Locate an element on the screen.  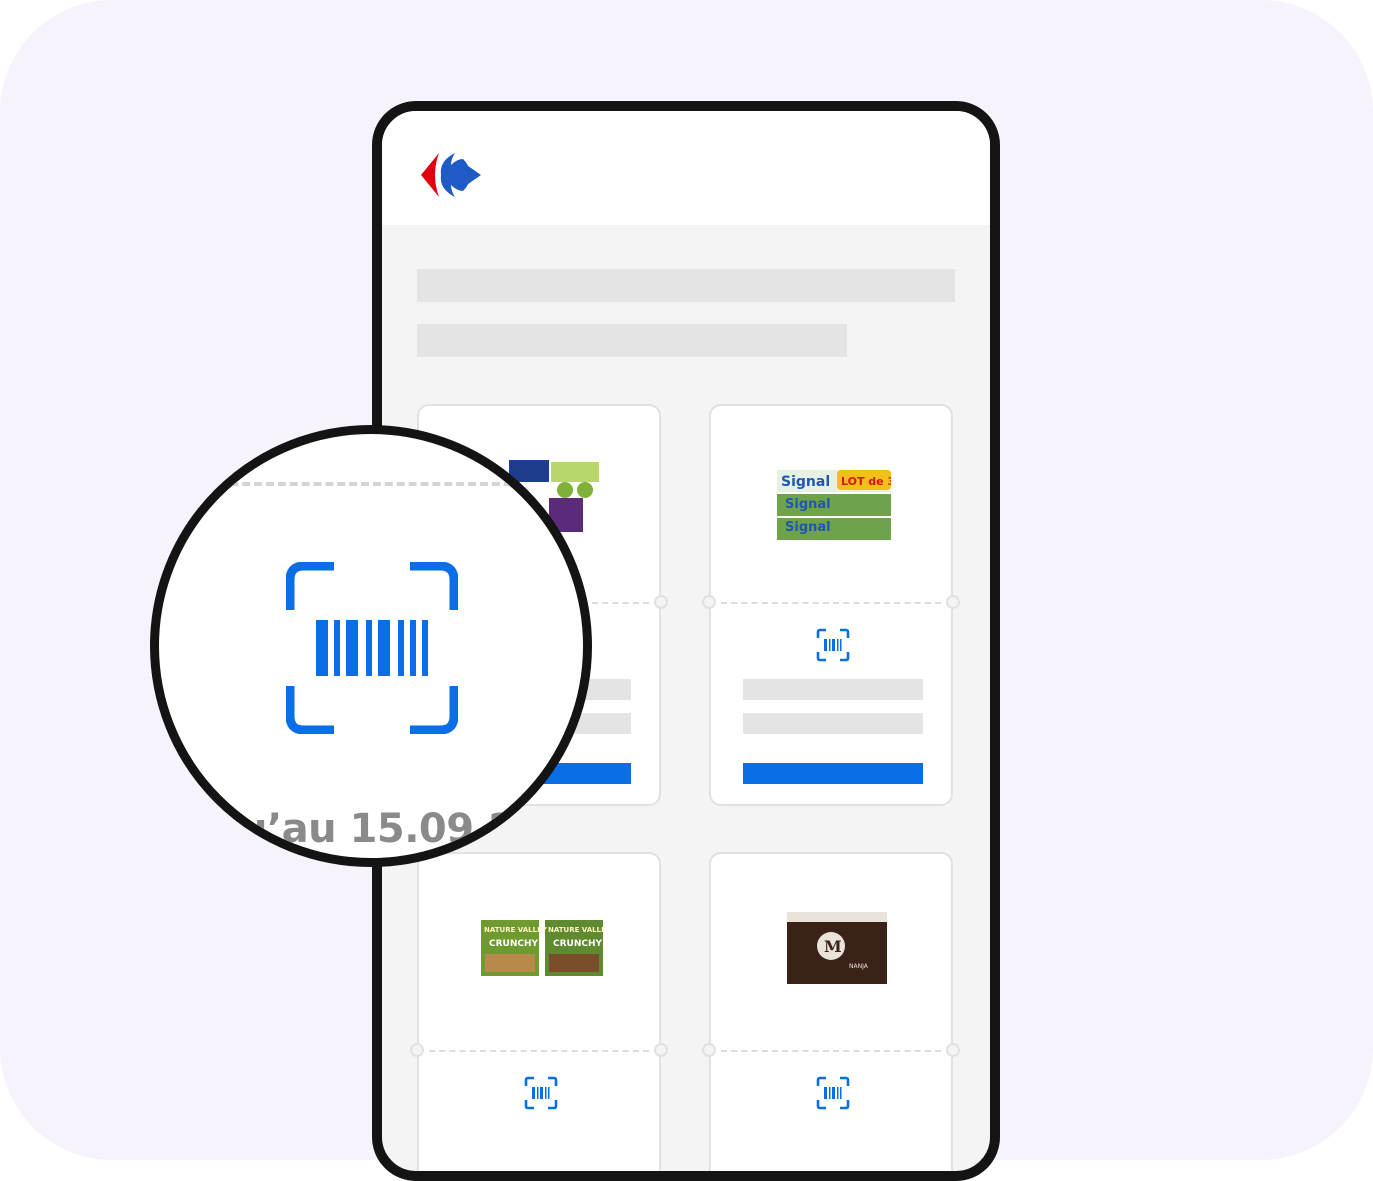
product-sub: CRUNCHY is located at coordinates (514, 944).